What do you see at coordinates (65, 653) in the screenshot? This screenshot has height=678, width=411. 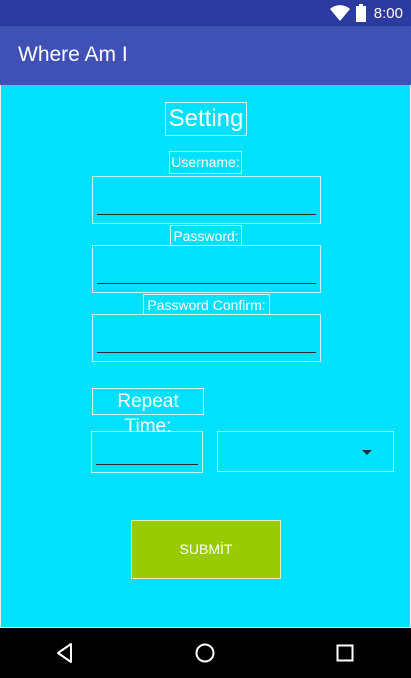 I see `back-icon` at bounding box center [65, 653].